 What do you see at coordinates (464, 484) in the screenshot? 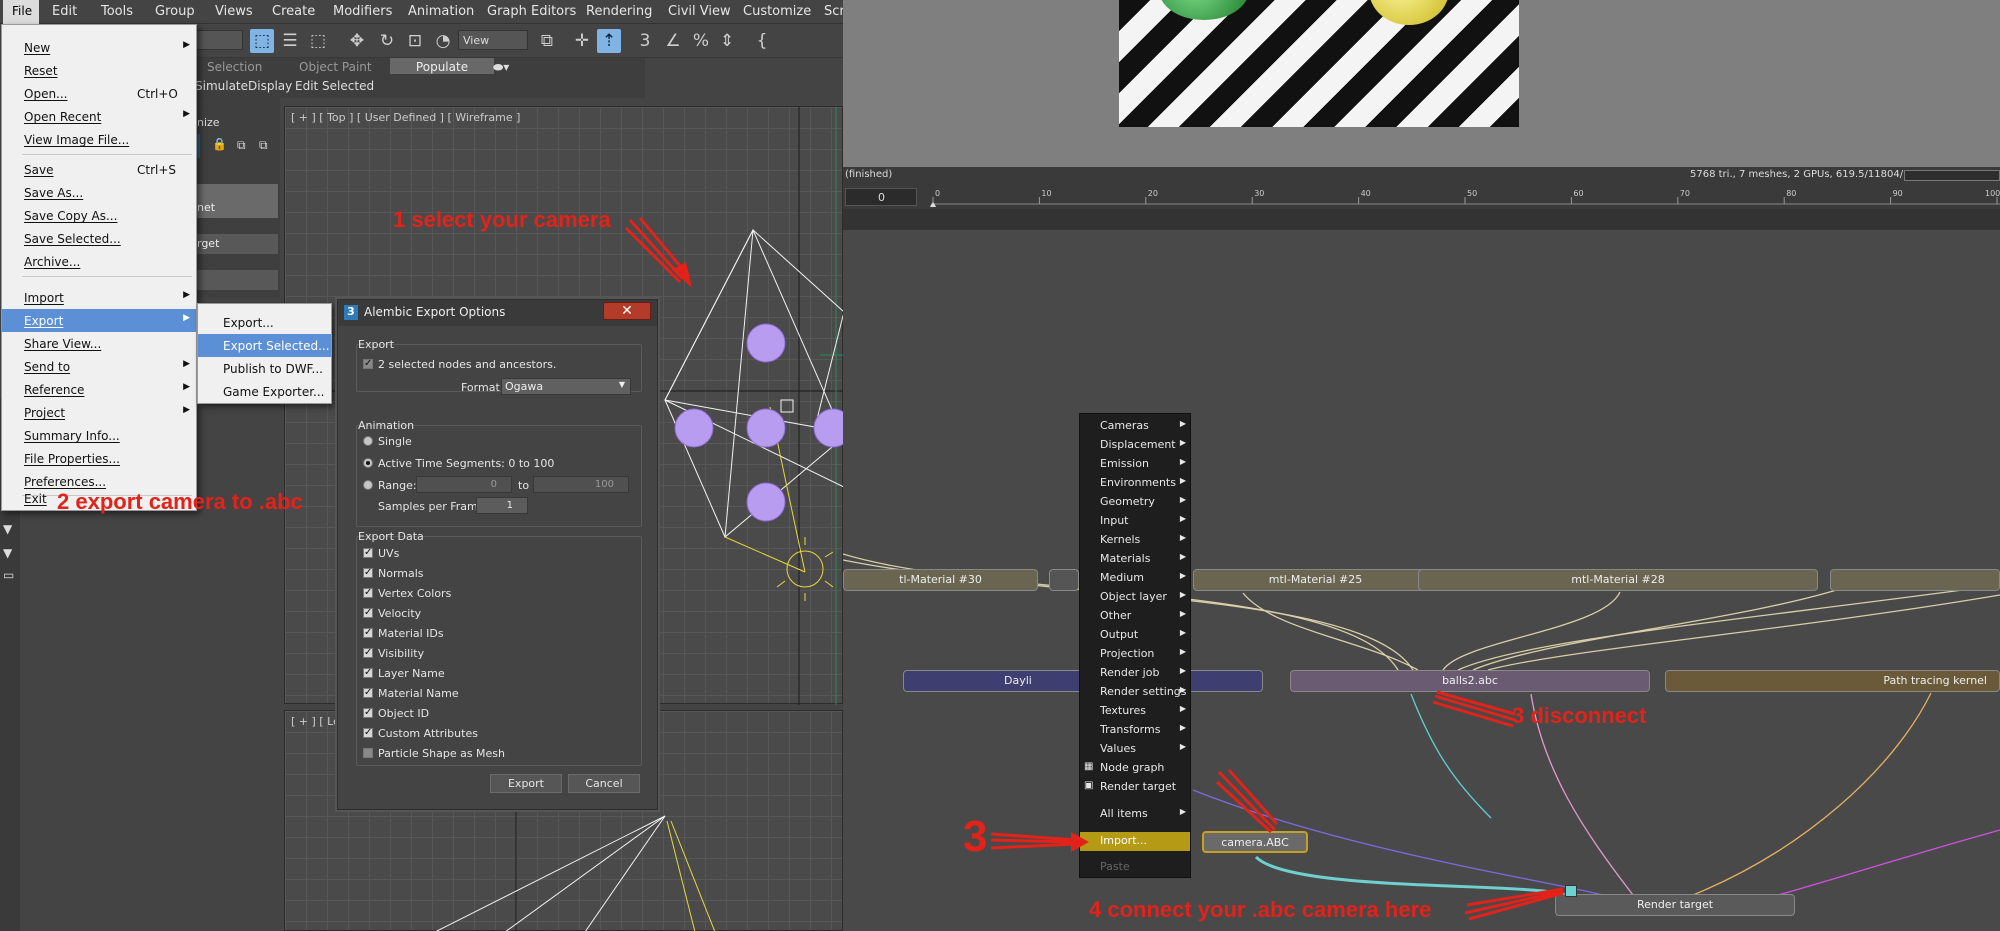
I see `range-from-field: 0` at bounding box center [464, 484].